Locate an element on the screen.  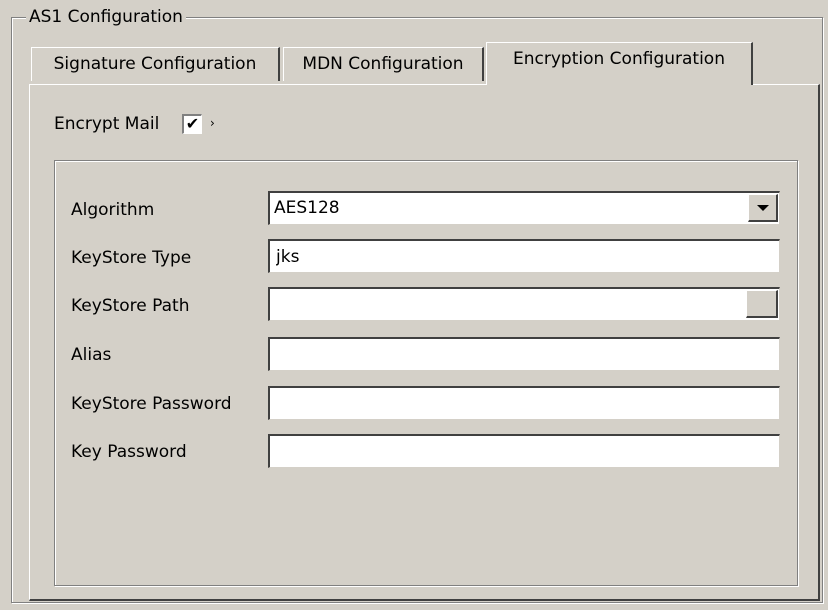
algorithm-label: Algorithm is located at coordinates (113, 210).